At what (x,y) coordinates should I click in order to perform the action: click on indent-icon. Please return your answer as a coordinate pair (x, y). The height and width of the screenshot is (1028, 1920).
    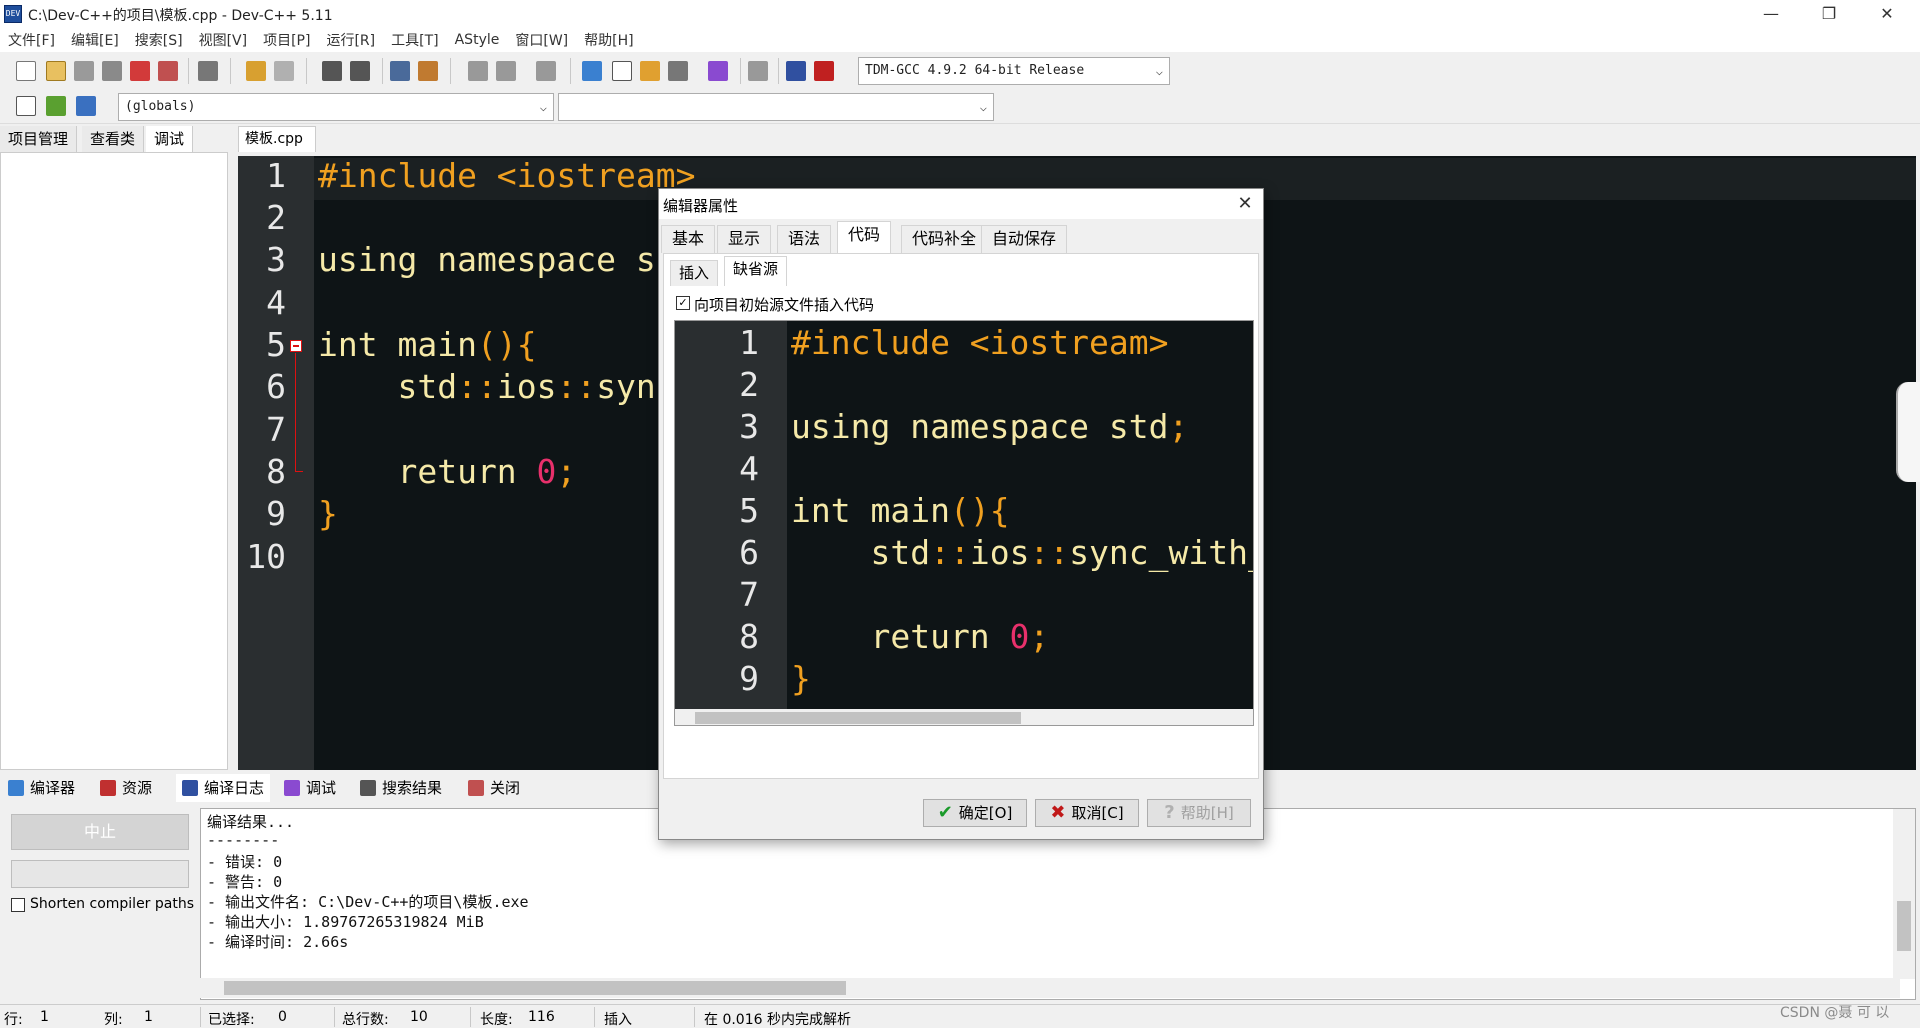
    Looking at the image, I should click on (400, 71).